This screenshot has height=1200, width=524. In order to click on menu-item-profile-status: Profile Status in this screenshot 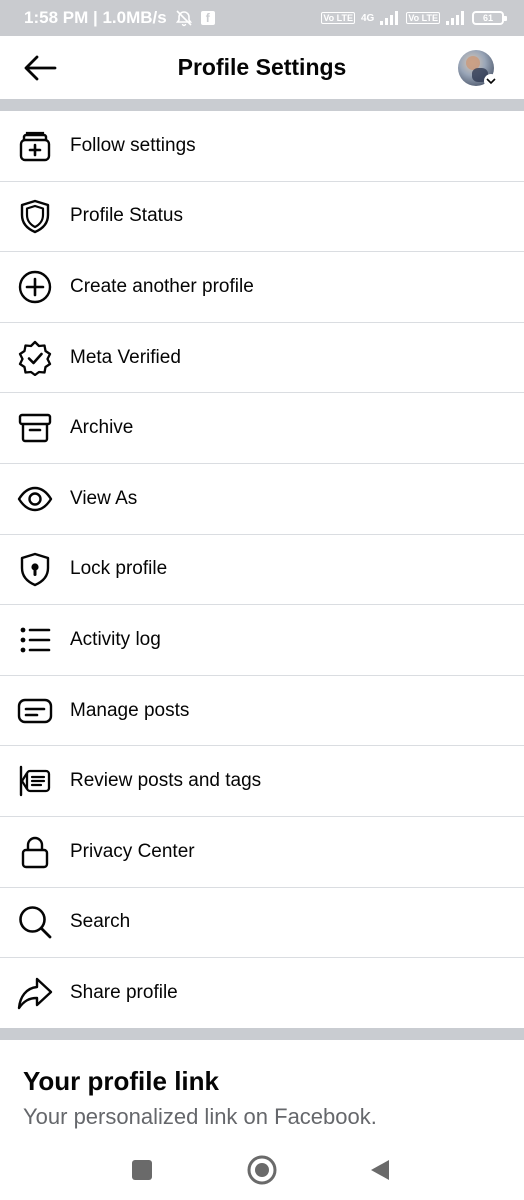, I will do `click(262, 217)`.